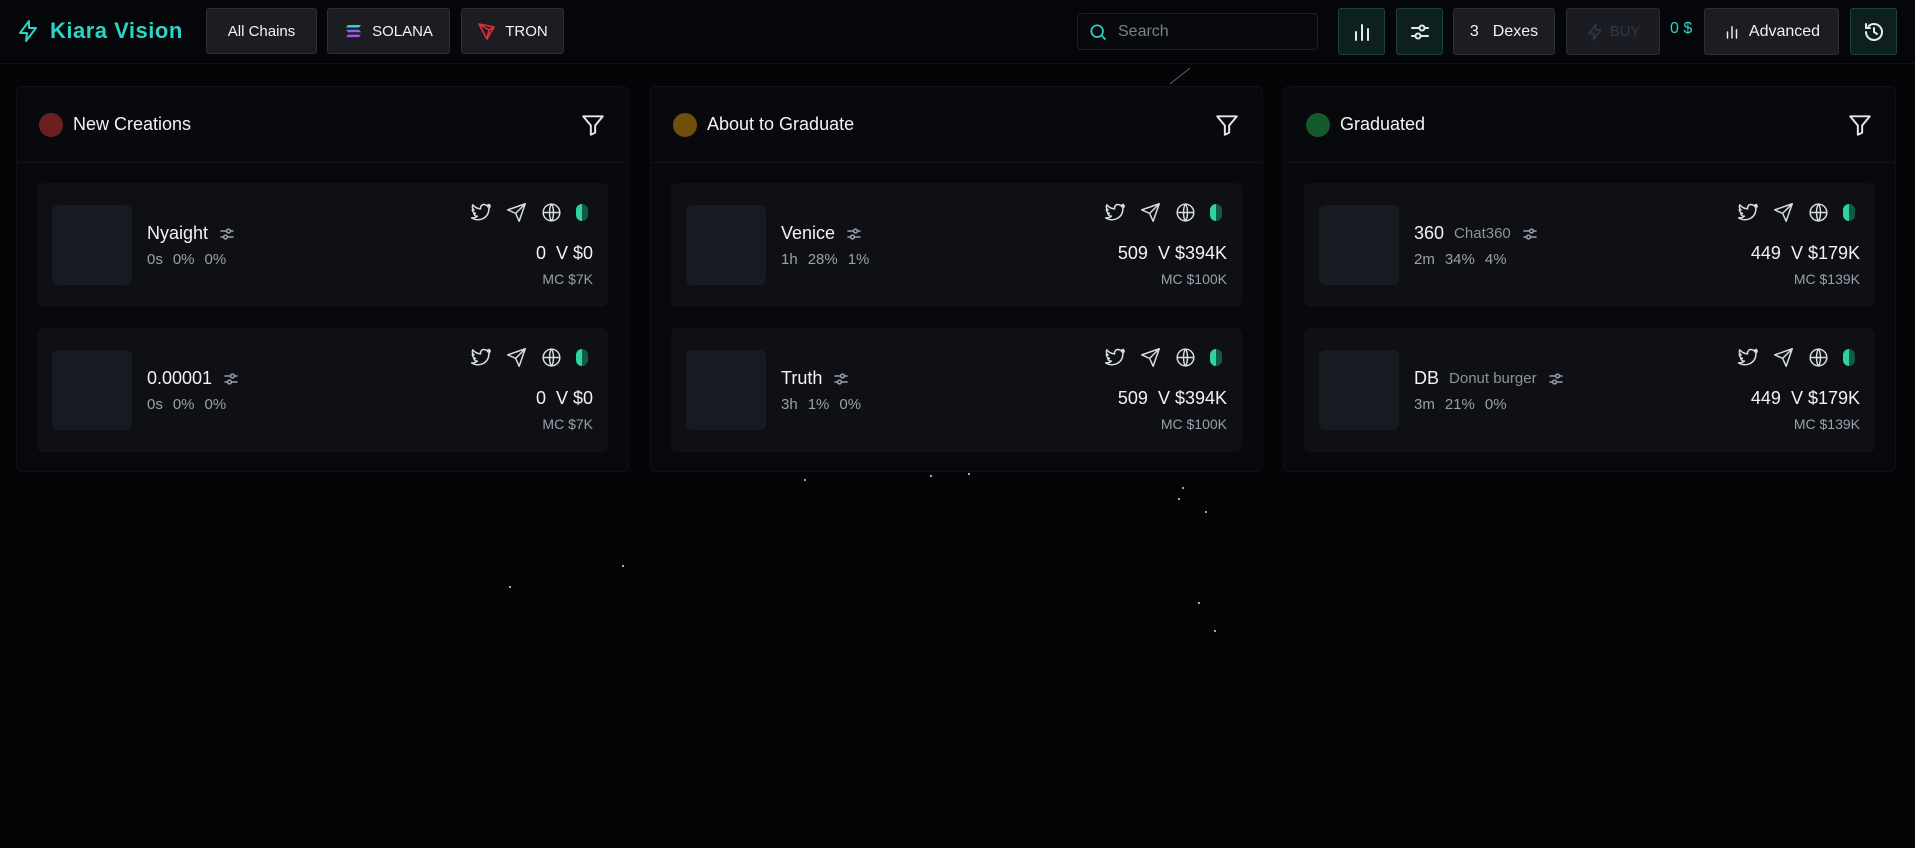 The width and height of the screenshot is (1915, 848). Describe the element at coordinates (512, 31) in the screenshot. I see `chain-tron-button: TRON` at that location.